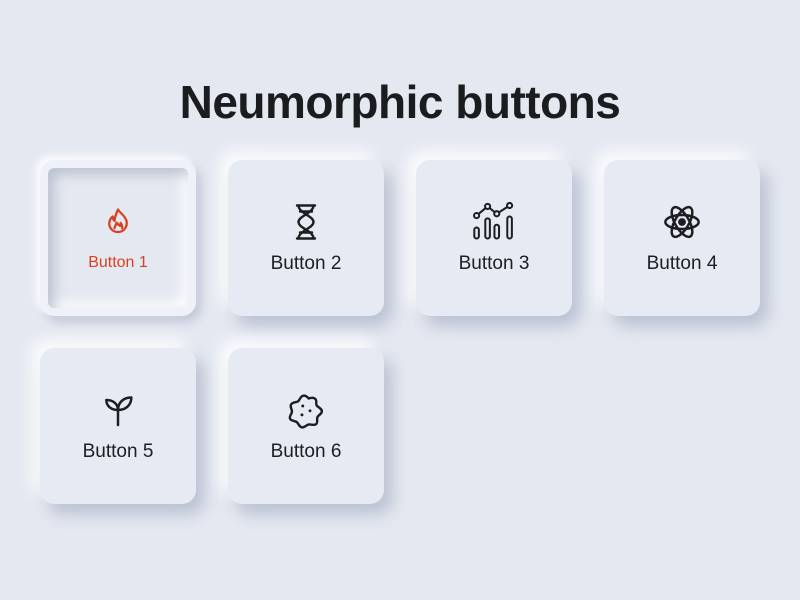 The height and width of the screenshot is (600, 800). What do you see at coordinates (118, 410) in the screenshot?
I see `sprout-icon` at bounding box center [118, 410].